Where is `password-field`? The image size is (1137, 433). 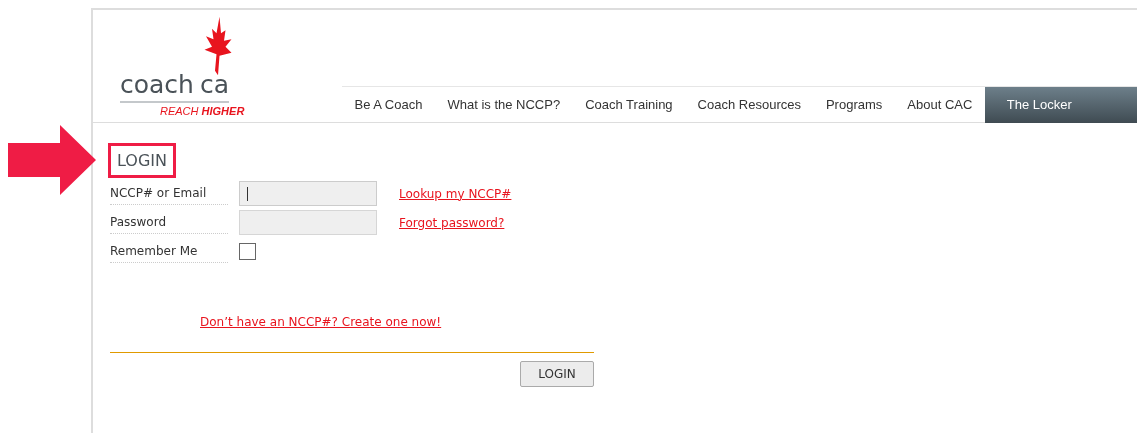 password-field is located at coordinates (308, 222).